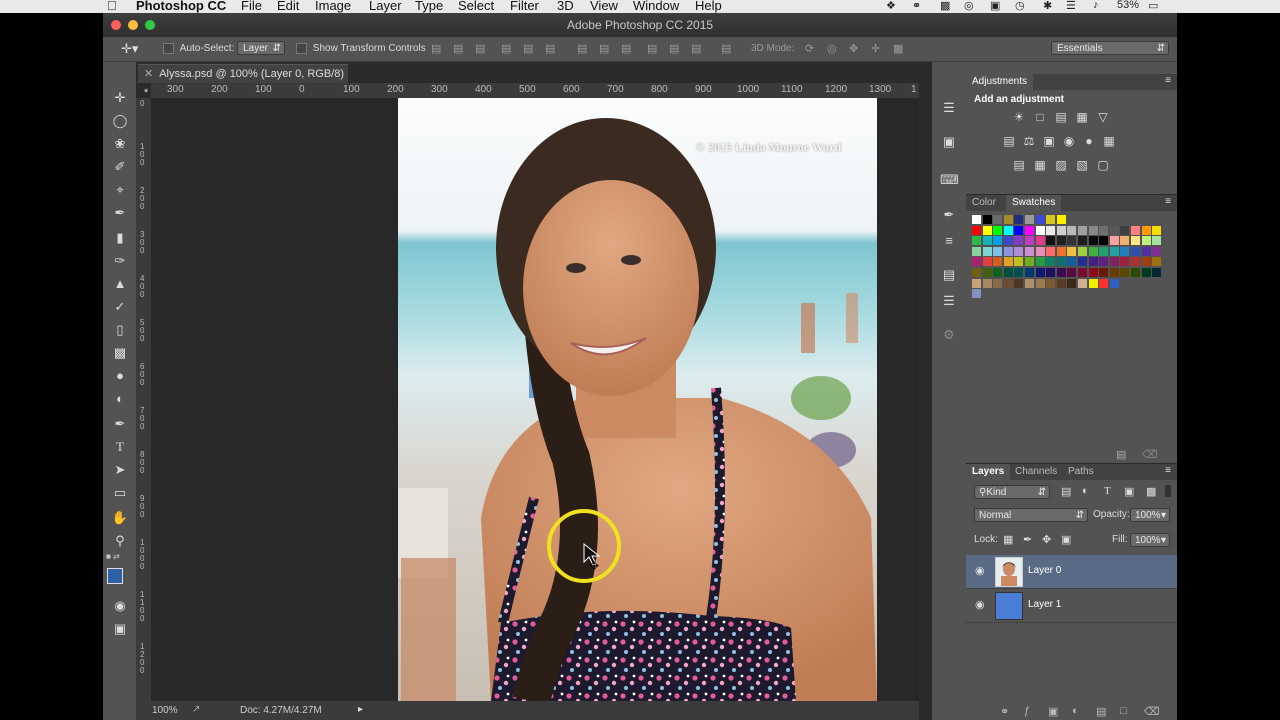 The image size is (1280, 720). What do you see at coordinates (120, 606) in the screenshot?
I see `quick-mask-icon: ◉` at bounding box center [120, 606].